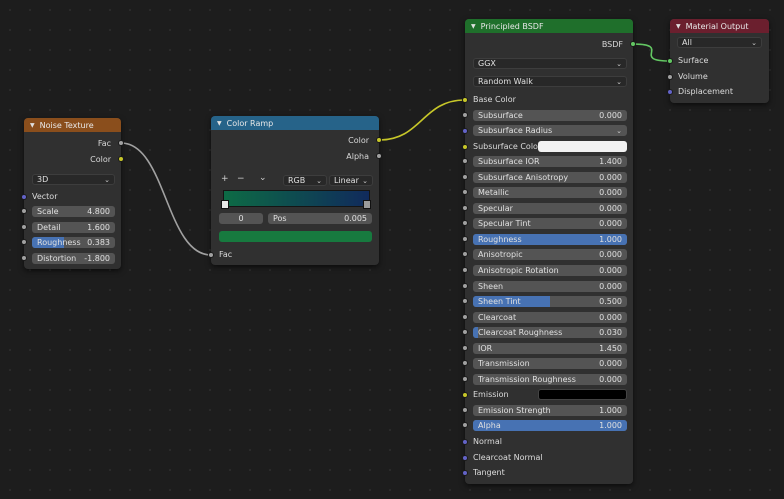 This screenshot has height=499, width=784. I want to click on metallic-input-socket, so click(465, 192).